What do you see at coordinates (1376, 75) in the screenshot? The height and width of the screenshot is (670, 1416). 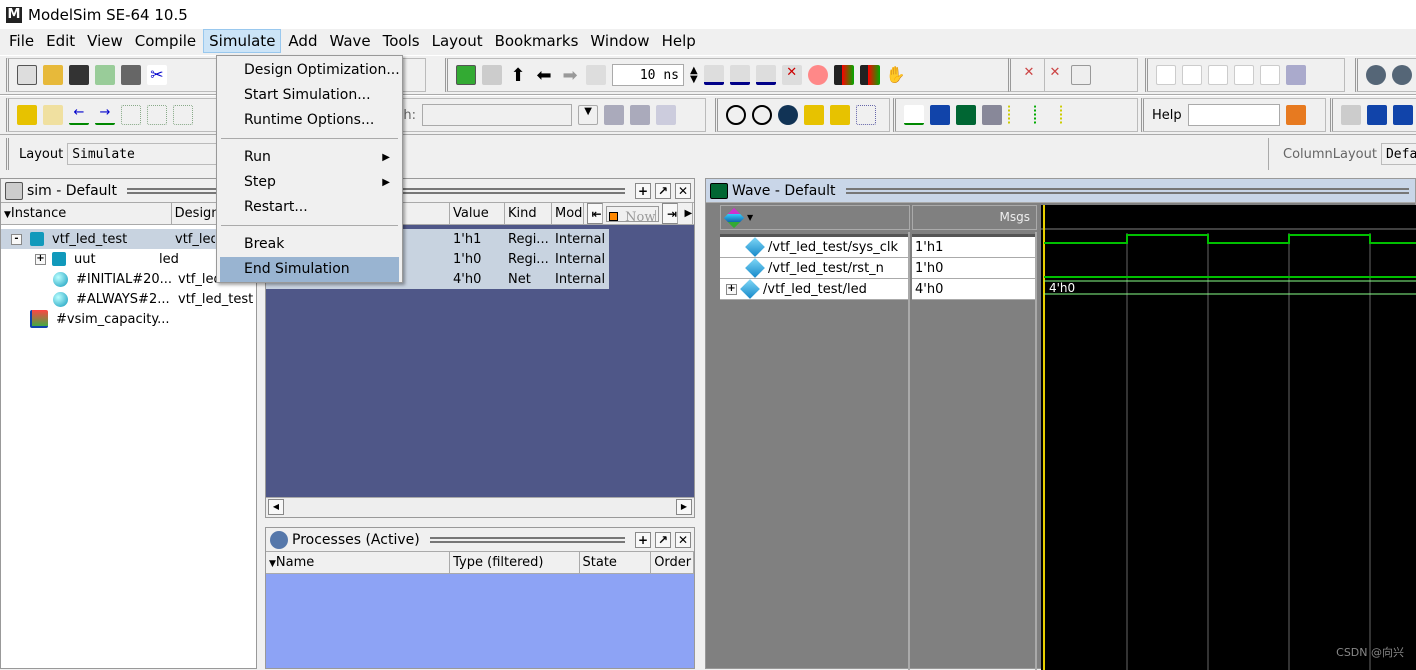 I see `gear-icon` at bounding box center [1376, 75].